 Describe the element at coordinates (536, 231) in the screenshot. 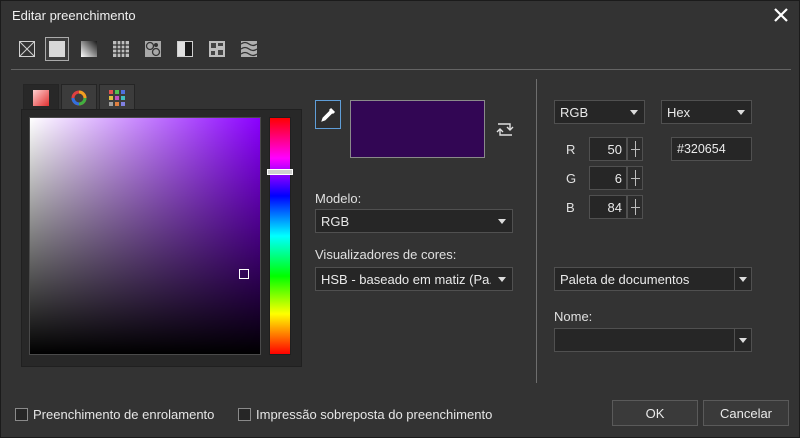

I see `panel-divider` at that location.